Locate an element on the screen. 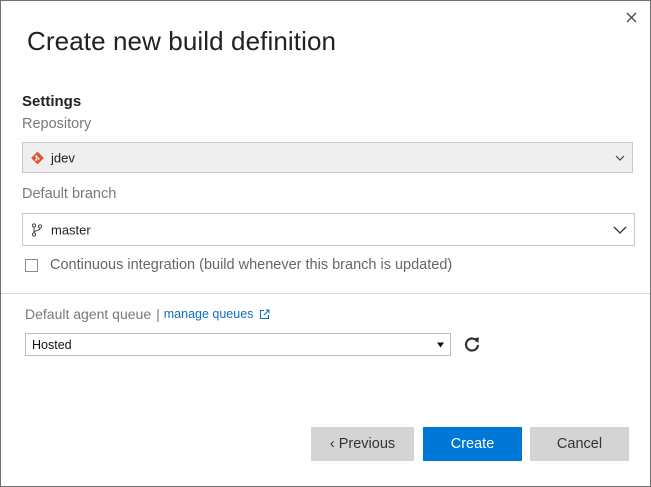 This screenshot has height=487, width=651. default-branch-value: master is located at coordinates (71, 229).